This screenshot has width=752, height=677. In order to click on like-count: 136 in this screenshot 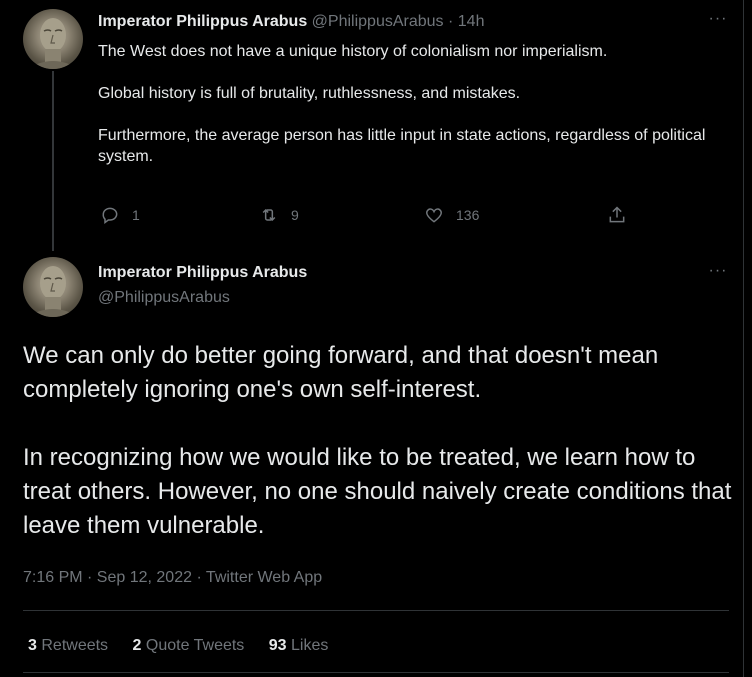, I will do `click(468, 215)`.